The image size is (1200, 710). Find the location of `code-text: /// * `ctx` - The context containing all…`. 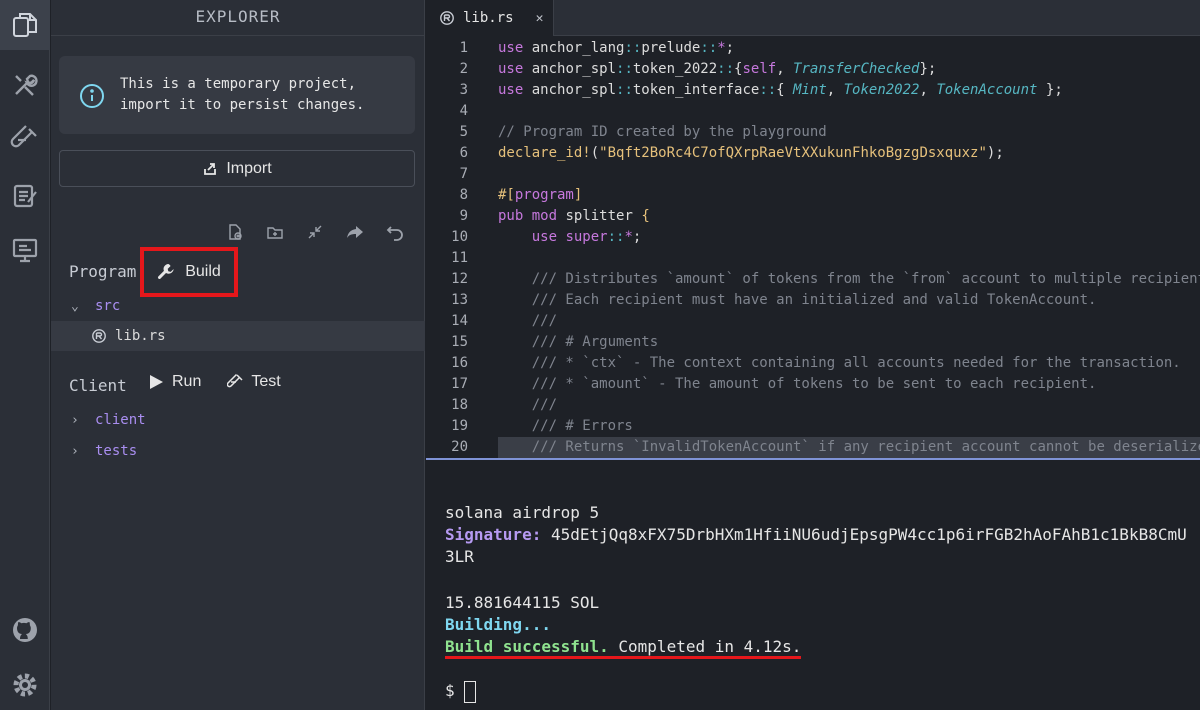

code-text: /// * `ctx` - The context containing all… is located at coordinates (839, 362).